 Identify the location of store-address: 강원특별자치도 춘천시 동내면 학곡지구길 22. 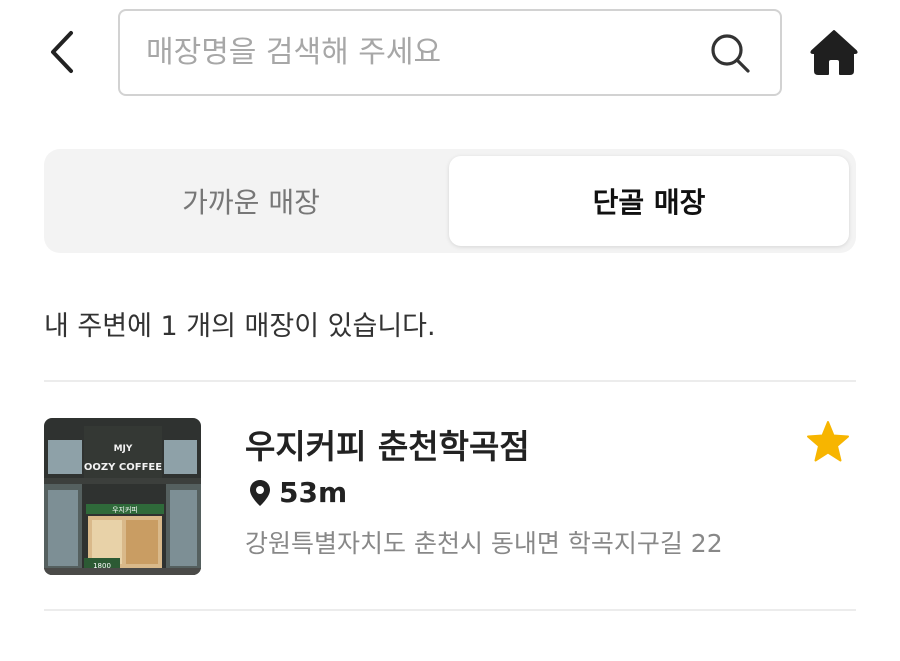
(484, 543).